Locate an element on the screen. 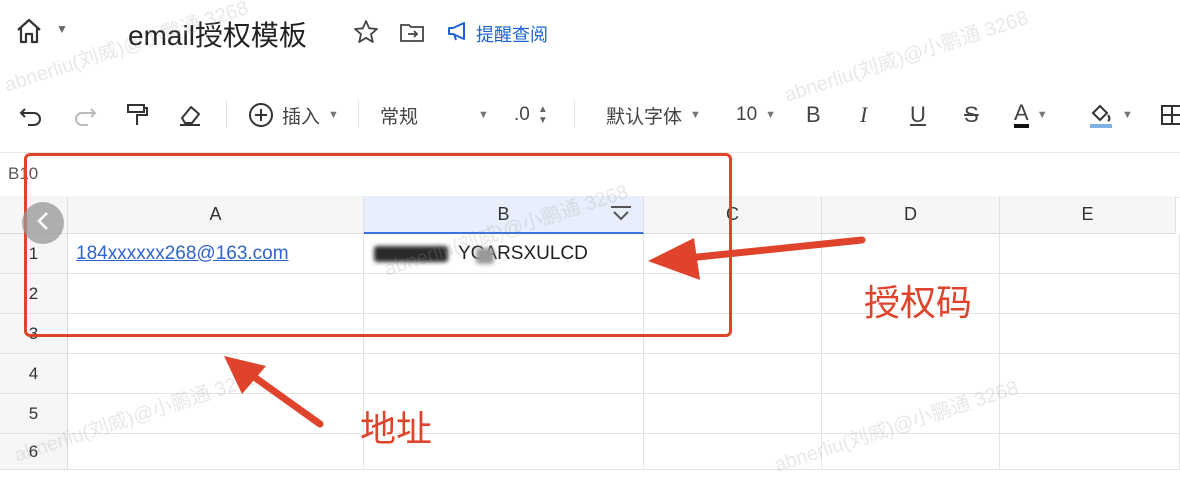 The image size is (1180, 478). home-dropdown-caret-icon: ▼ is located at coordinates (62, 29).